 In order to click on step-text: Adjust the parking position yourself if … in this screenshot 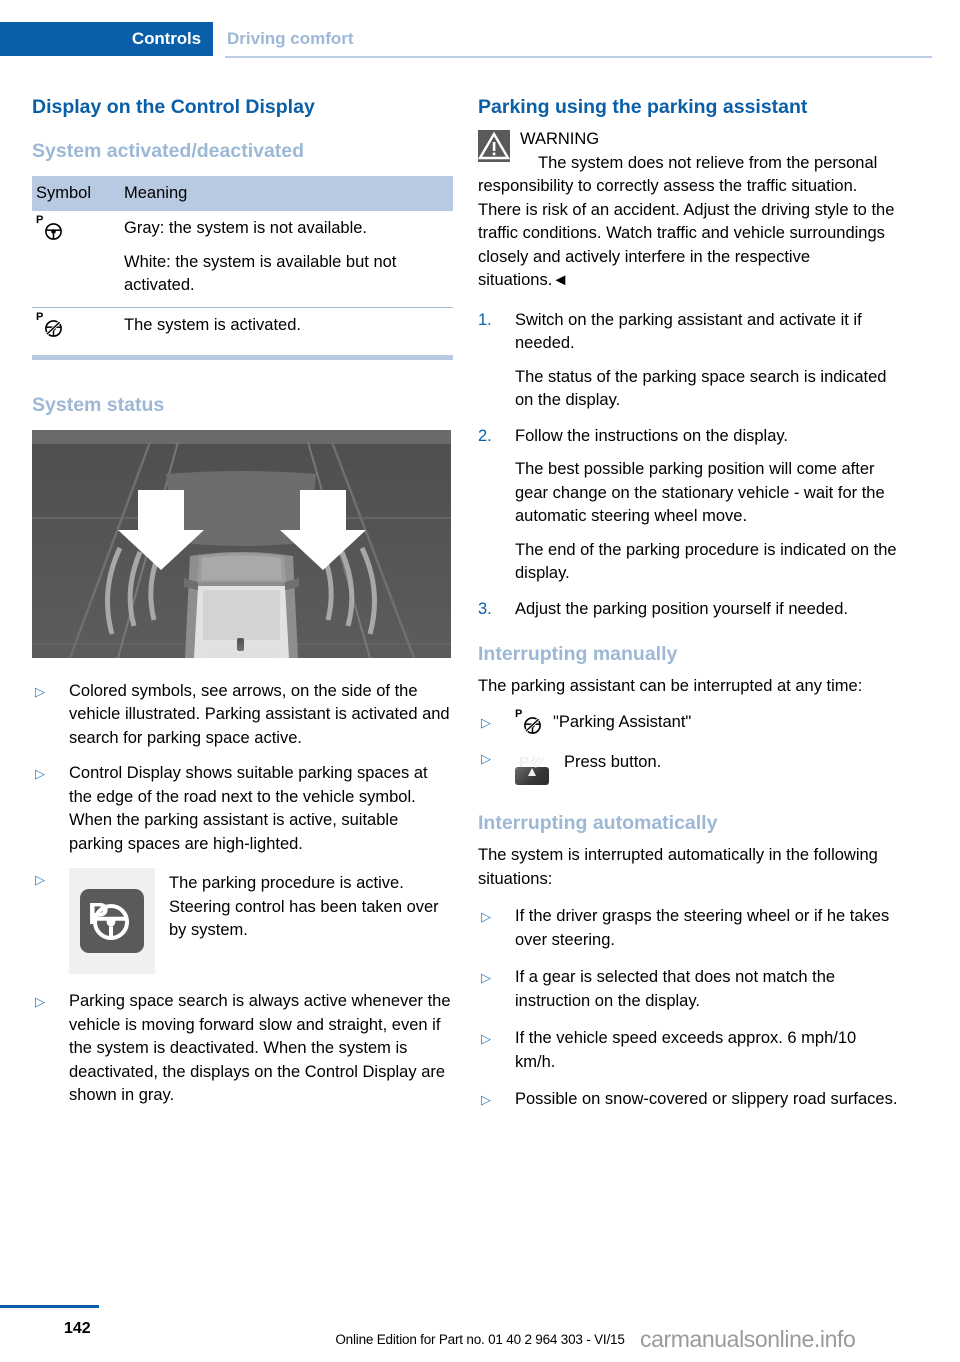, I will do `click(681, 608)`.